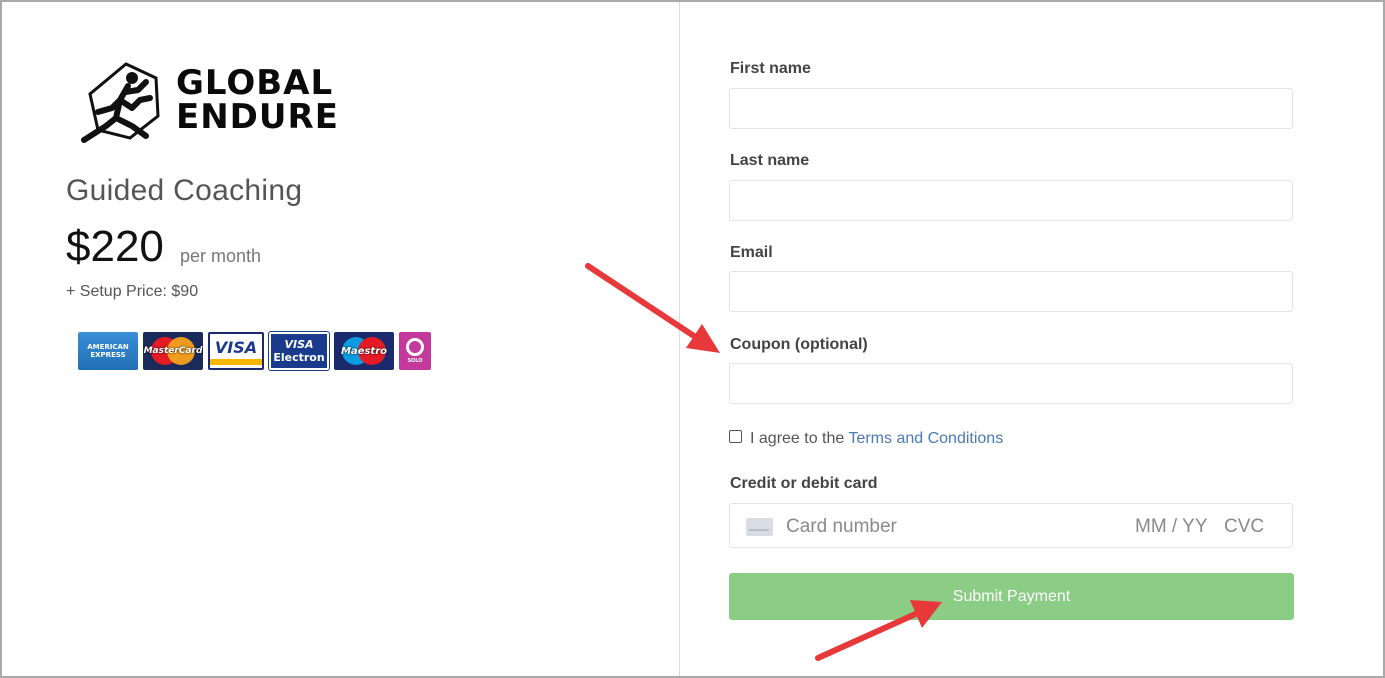 This screenshot has width=1385, height=678. What do you see at coordinates (415, 351) in the screenshot?
I see `solo-card-icon: SOLO` at bounding box center [415, 351].